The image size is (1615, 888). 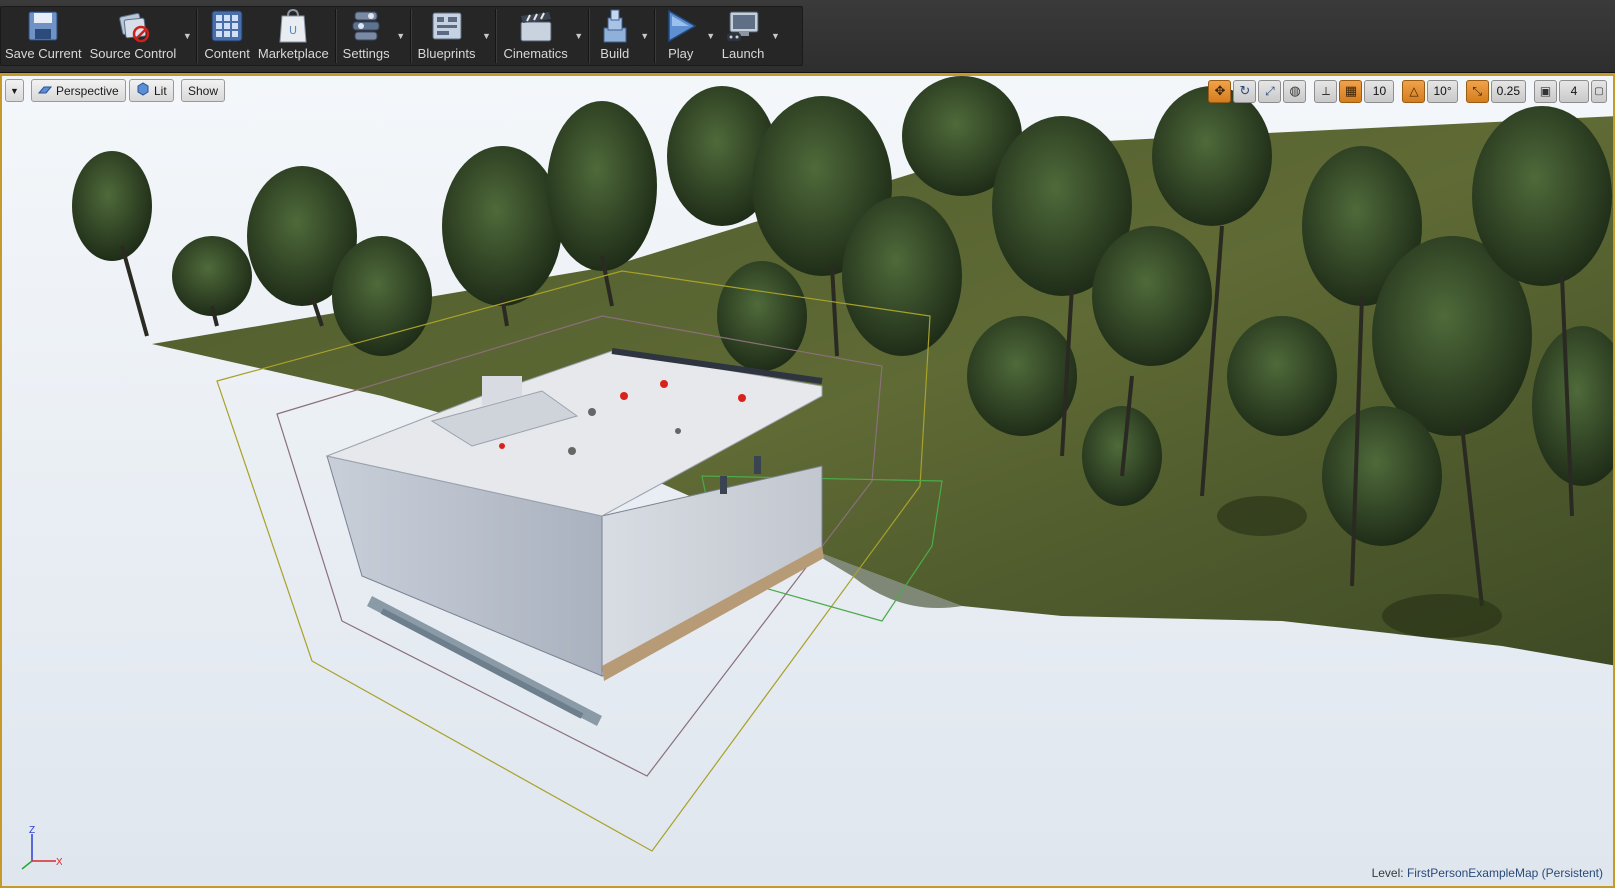 I want to click on launch-monitor-icon, so click(x=743, y=25).